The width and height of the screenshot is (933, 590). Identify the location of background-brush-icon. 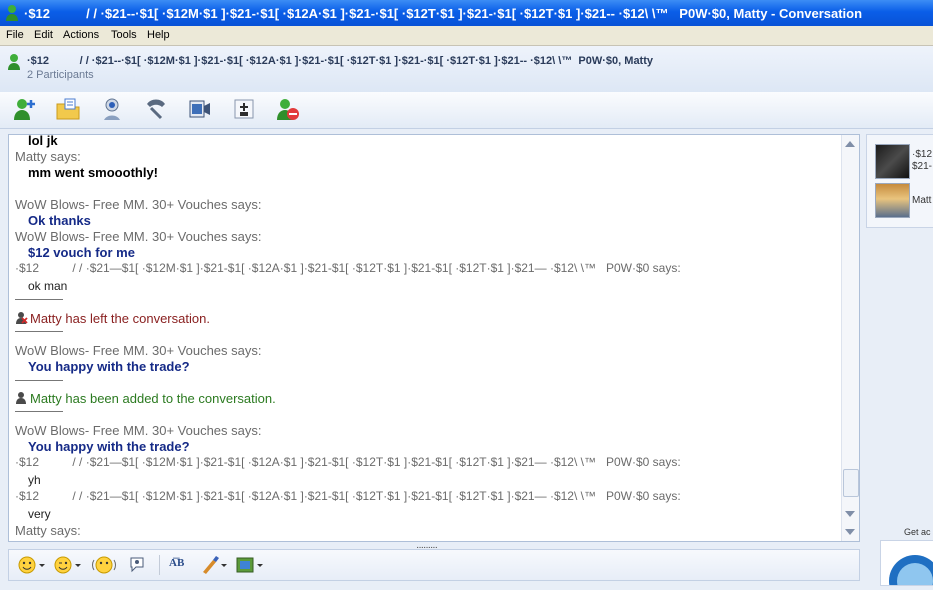
(214, 565).